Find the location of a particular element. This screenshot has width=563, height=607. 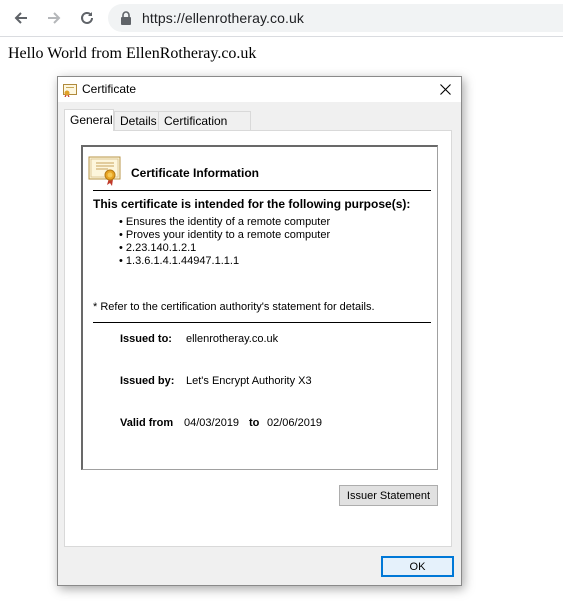

arrow-left-icon is located at coordinates (20, 18).